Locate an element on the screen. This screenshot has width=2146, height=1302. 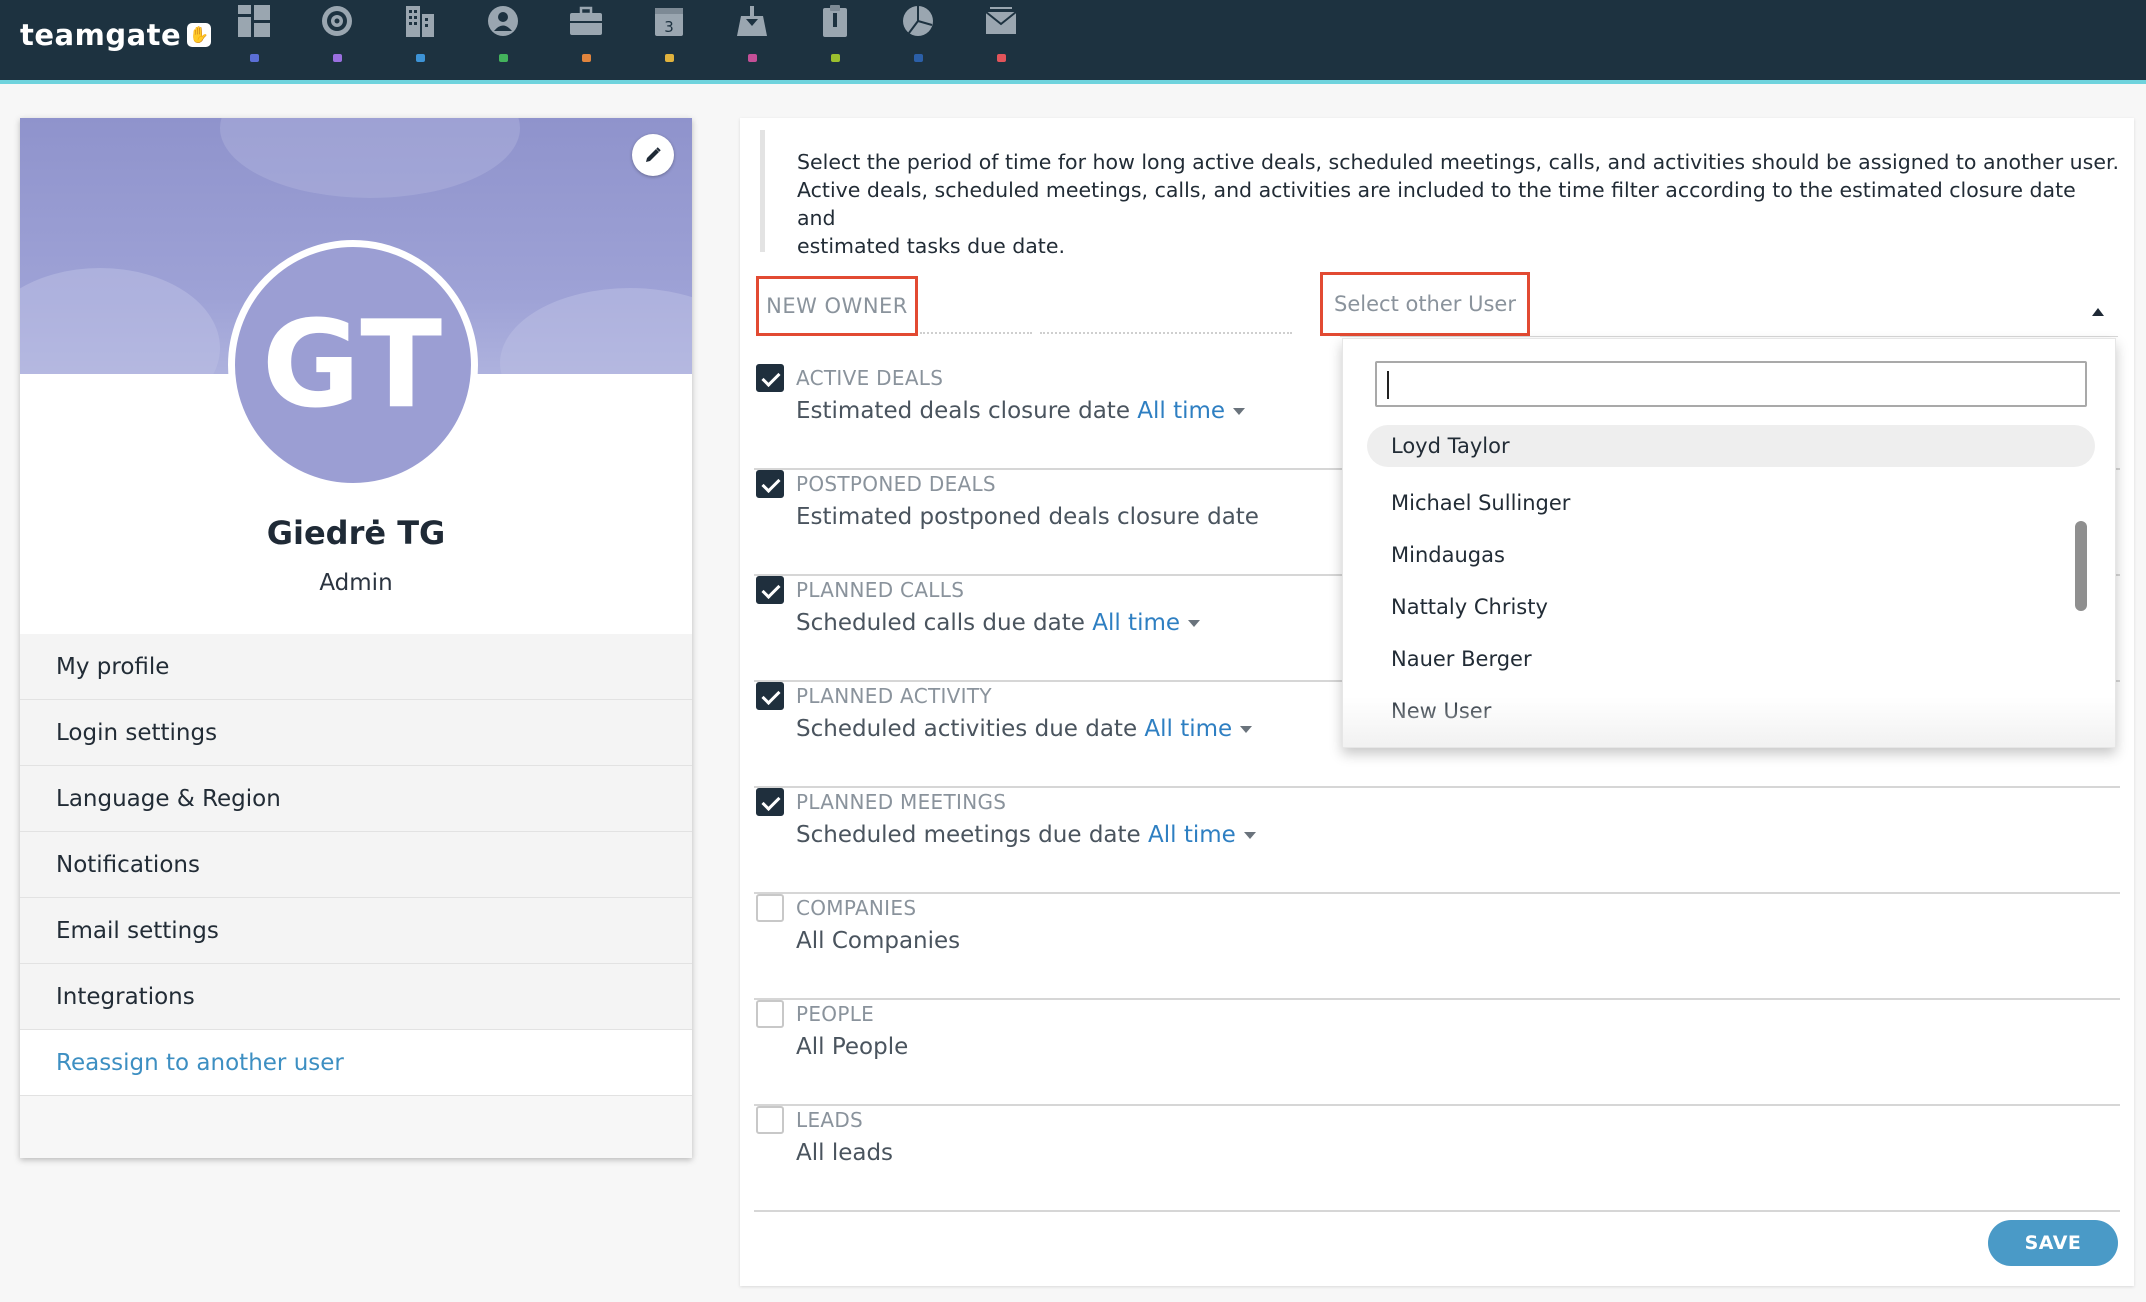
row-subtitle: Scheduled activities due date All time is located at coordinates (1024, 729).